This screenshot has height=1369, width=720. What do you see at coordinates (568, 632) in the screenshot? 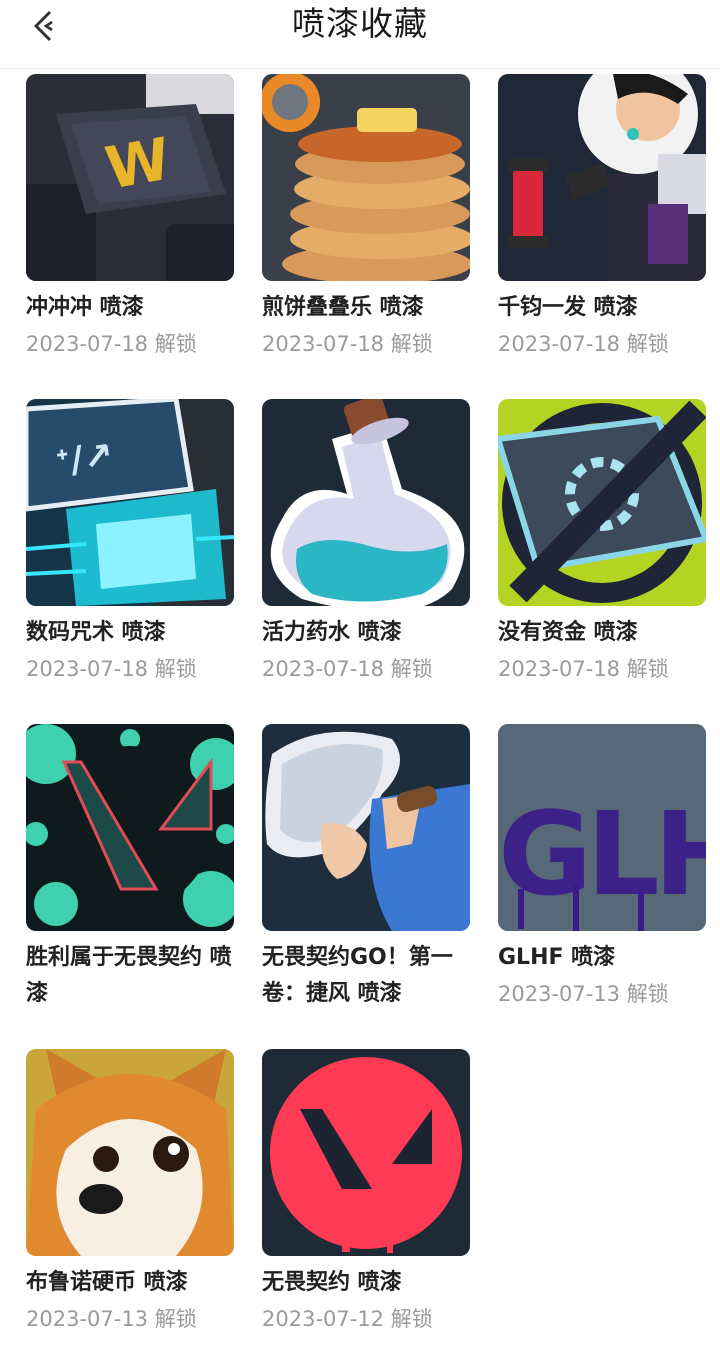
I see `spray-name: 没有资金 喷漆` at bounding box center [568, 632].